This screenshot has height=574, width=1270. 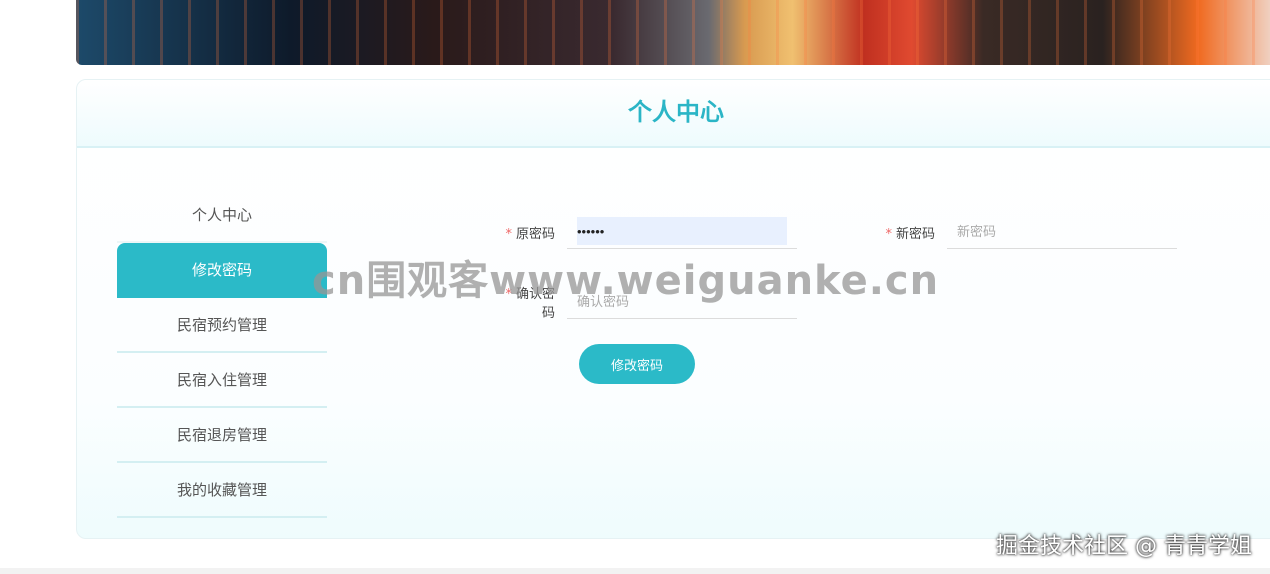 I want to click on old-password-input, so click(x=682, y=232).